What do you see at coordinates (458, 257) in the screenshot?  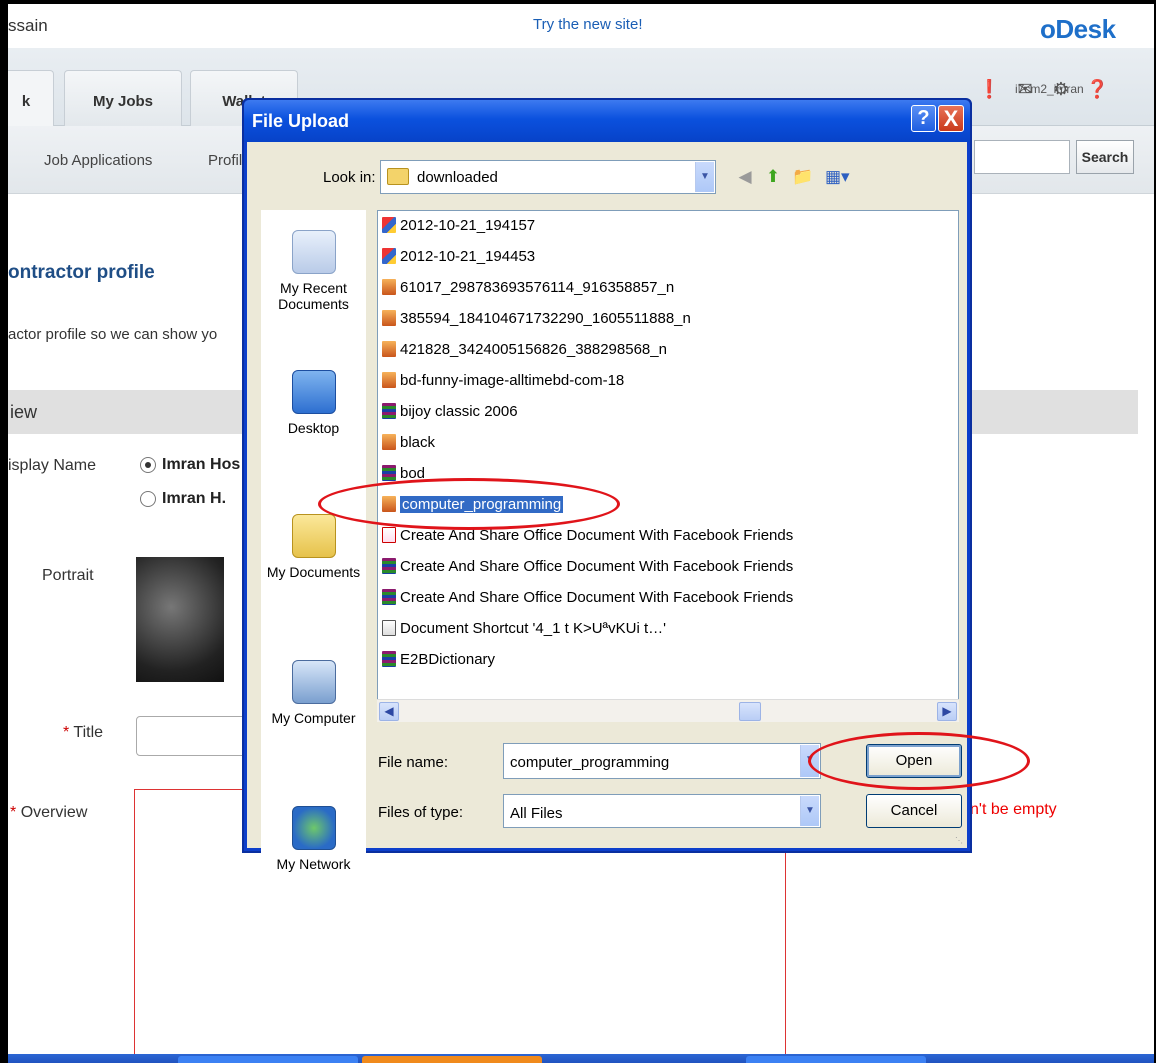 I see `file-list-item: 2012-10-21_194453` at bounding box center [458, 257].